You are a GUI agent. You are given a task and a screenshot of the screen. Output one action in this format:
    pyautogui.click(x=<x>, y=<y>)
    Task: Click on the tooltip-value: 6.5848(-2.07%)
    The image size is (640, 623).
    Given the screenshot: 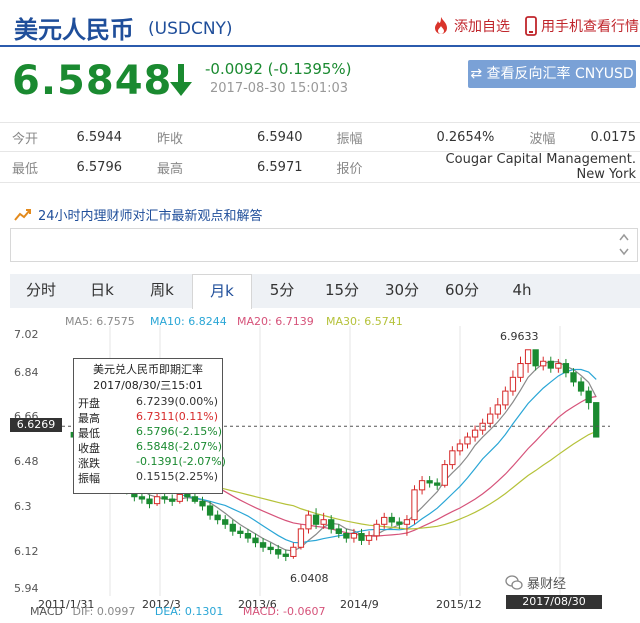 What is the action you would take?
    pyautogui.click(x=179, y=446)
    